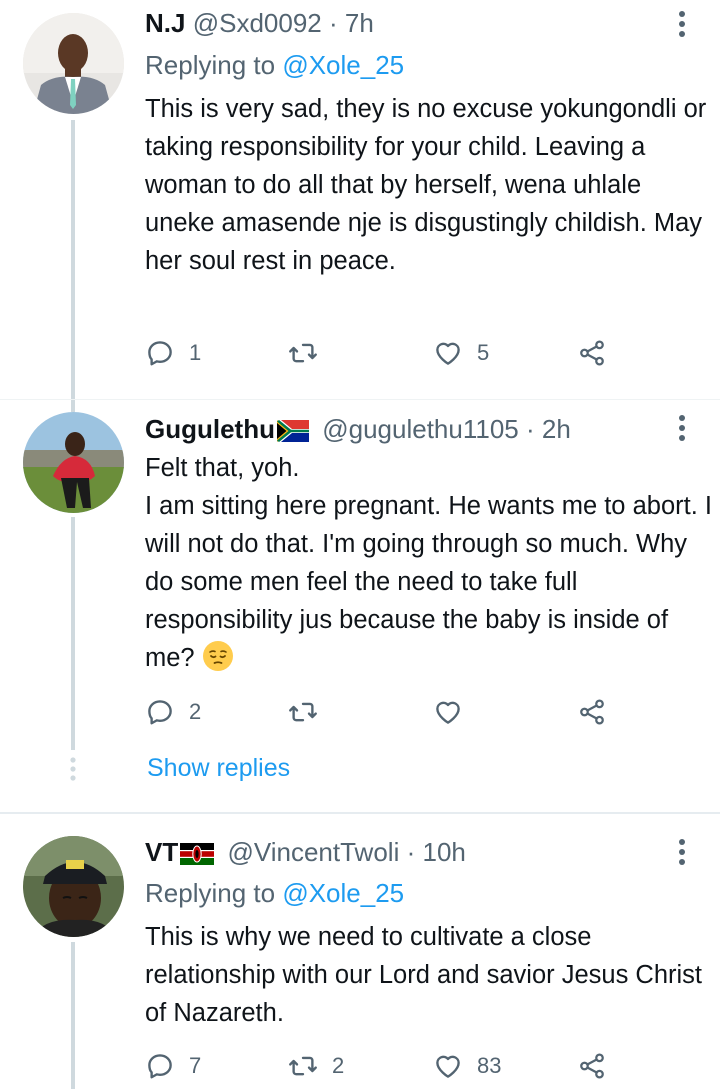  What do you see at coordinates (556, 429) in the screenshot?
I see `timestamp: 2h` at bounding box center [556, 429].